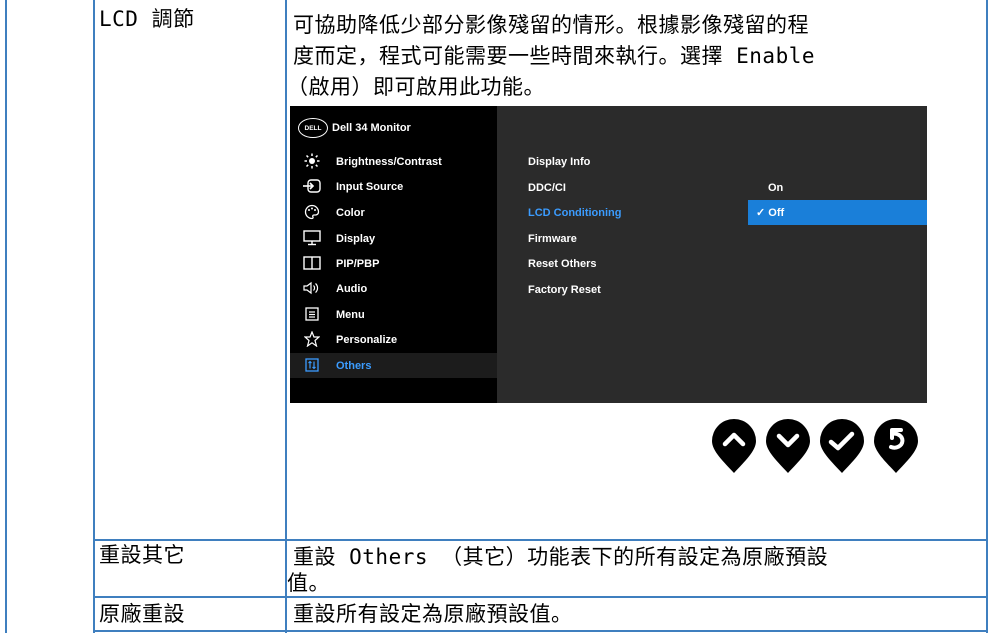  What do you see at coordinates (837, 212) in the screenshot?
I see `option-off-selected: ✓ Off` at bounding box center [837, 212].